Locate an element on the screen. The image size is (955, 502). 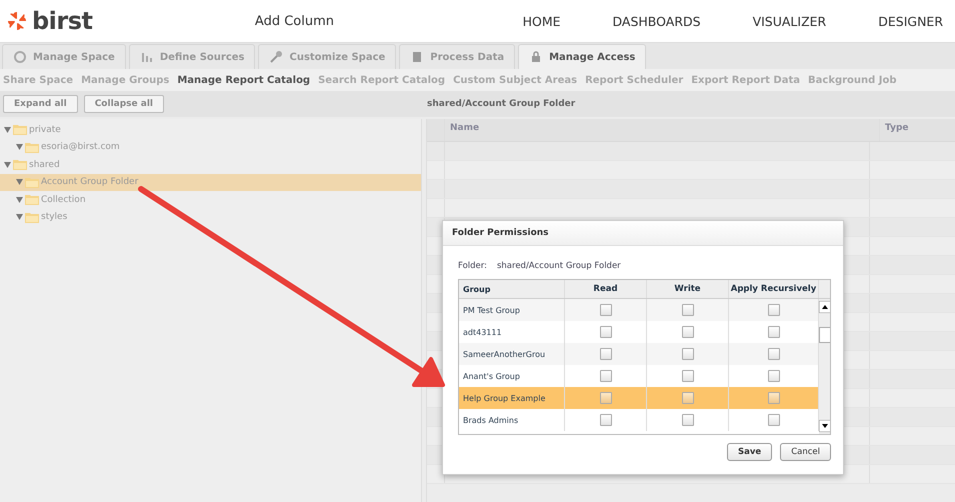
subnav-link: Background Job is located at coordinates (853, 80).